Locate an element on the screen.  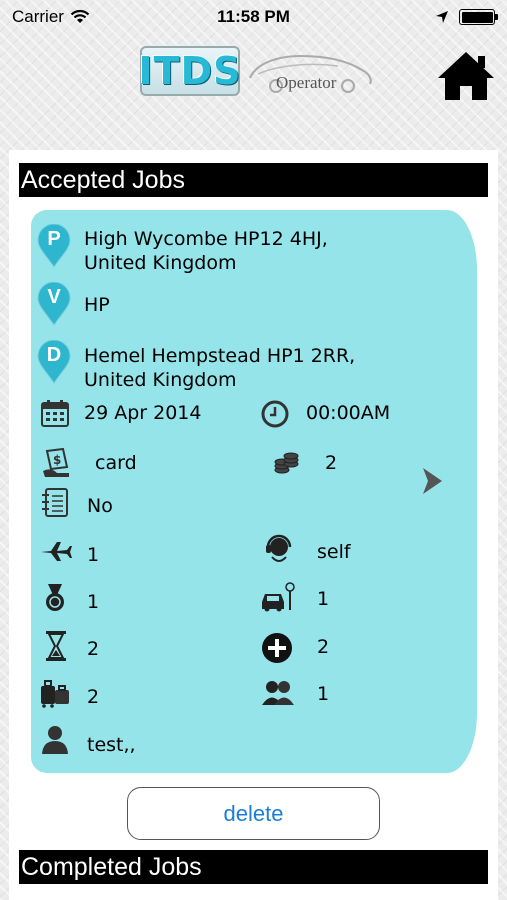
job-time: 00:00AM is located at coordinates (348, 413).